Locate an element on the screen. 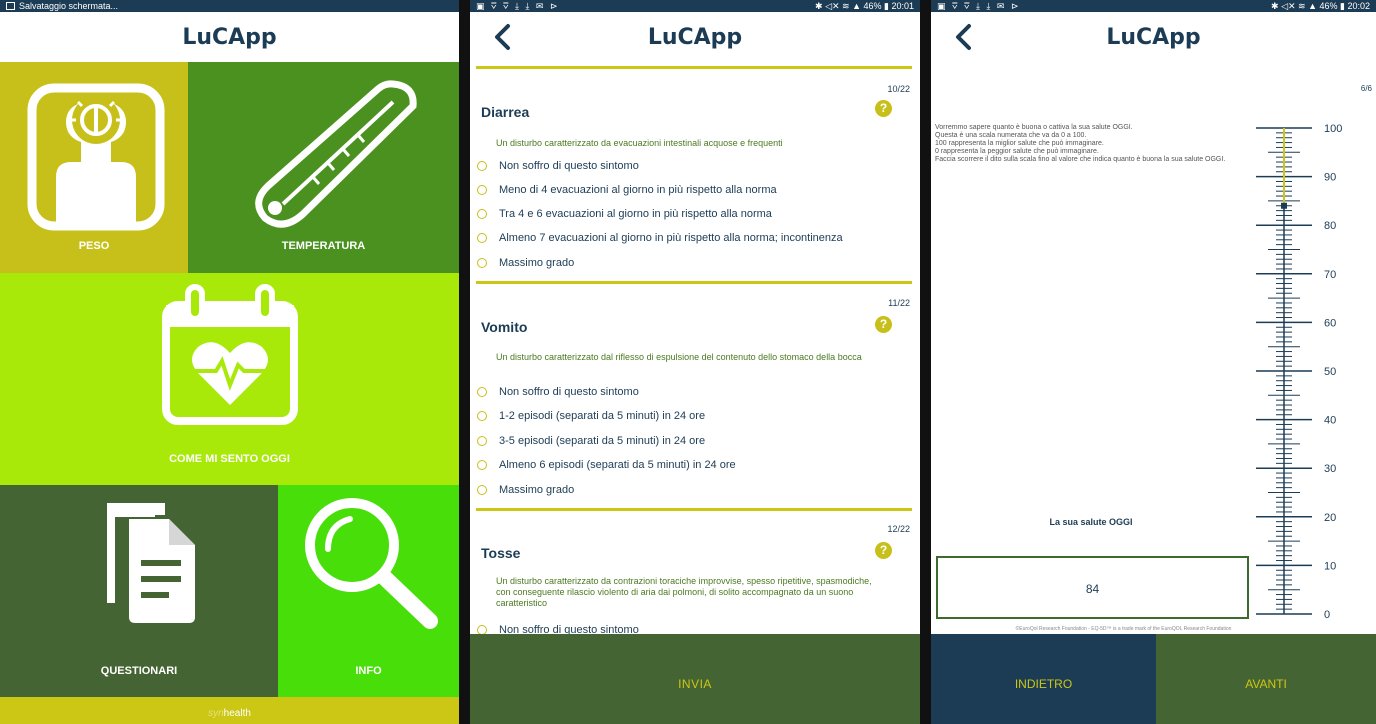 This screenshot has height=724, width=1376. scale-label: 30 is located at coordinates (1330, 469).